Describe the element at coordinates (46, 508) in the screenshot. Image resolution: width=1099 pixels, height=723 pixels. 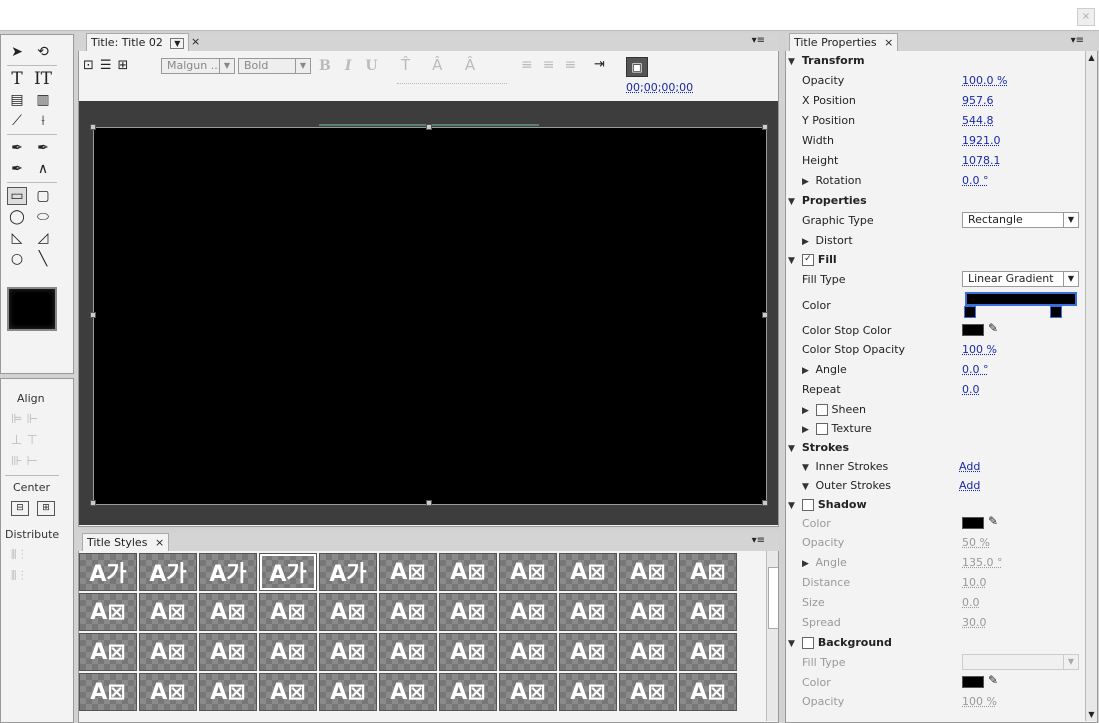
I see `center-vertical-button: ⊞` at that location.